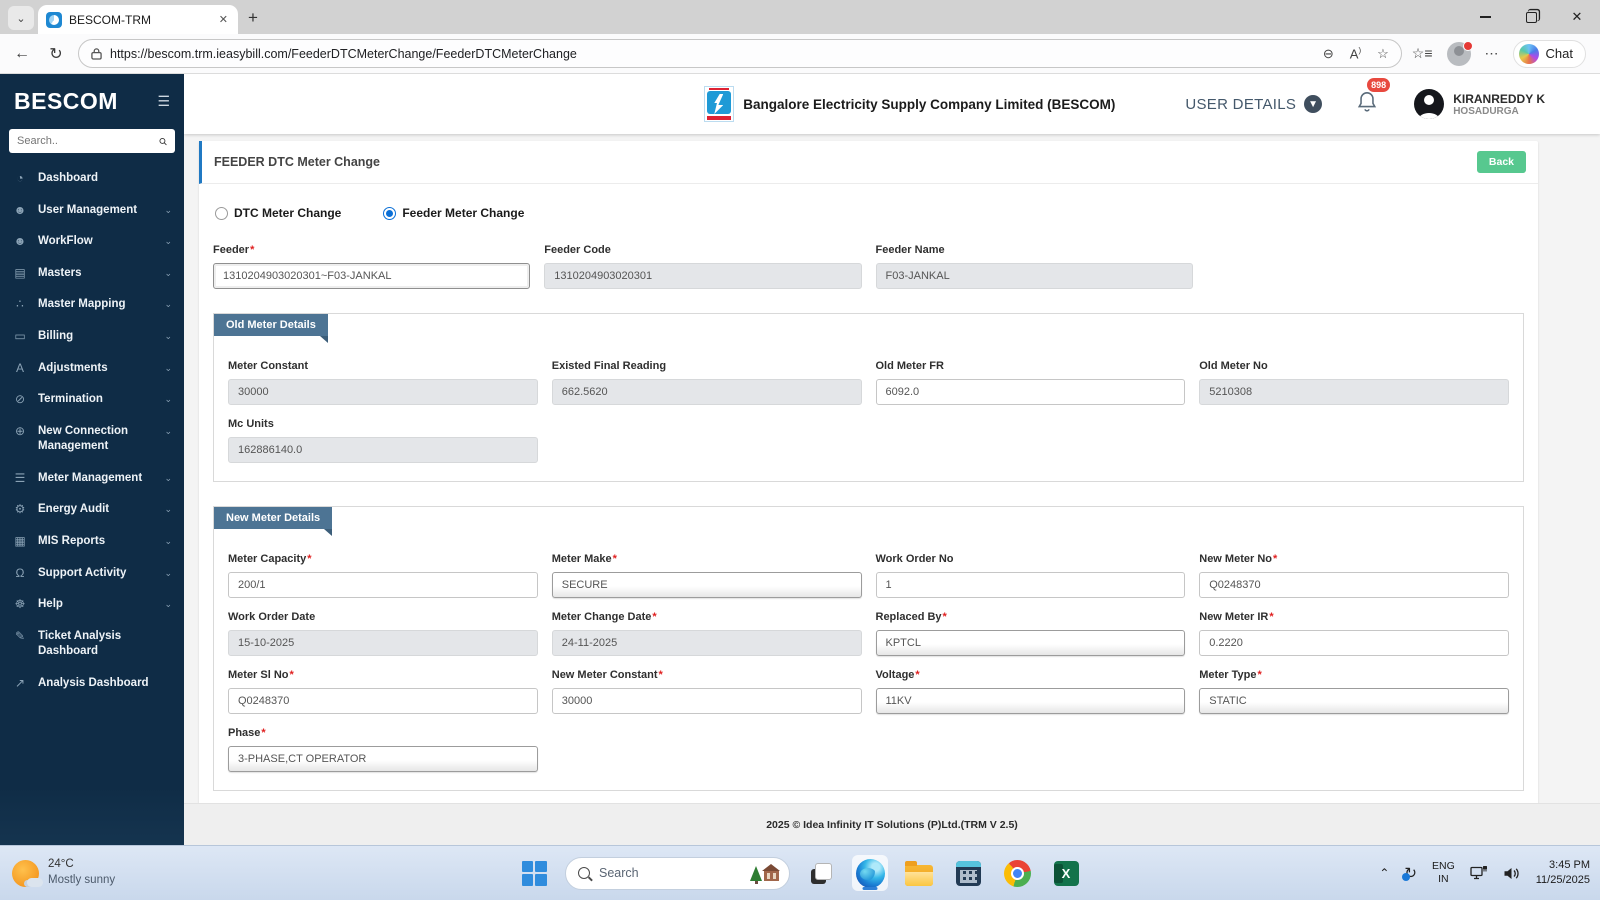 The width and height of the screenshot is (1600, 900). I want to click on tab-close-icon: ✕, so click(223, 19).